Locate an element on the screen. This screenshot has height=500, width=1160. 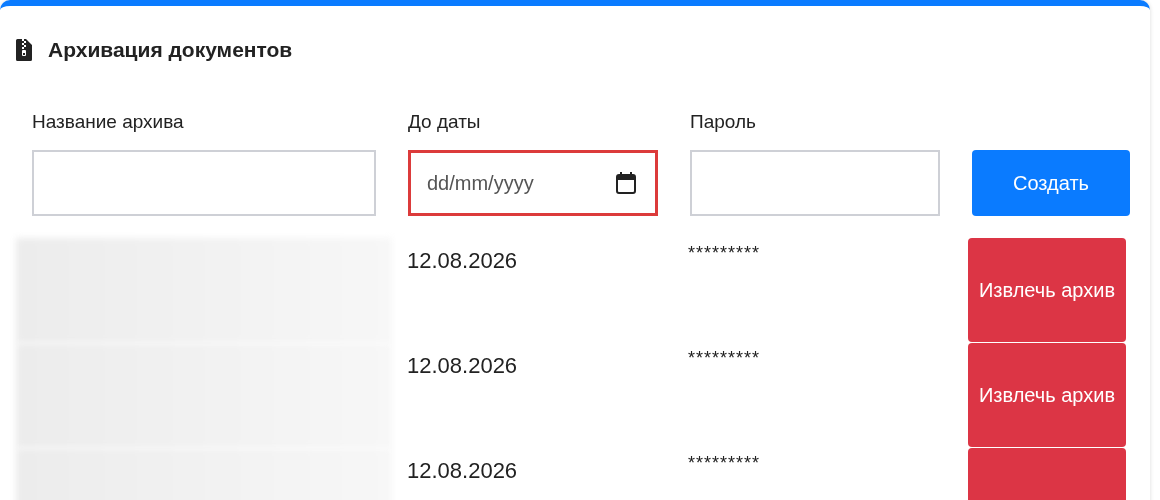
create-button: Создать is located at coordinates (1051, 183).